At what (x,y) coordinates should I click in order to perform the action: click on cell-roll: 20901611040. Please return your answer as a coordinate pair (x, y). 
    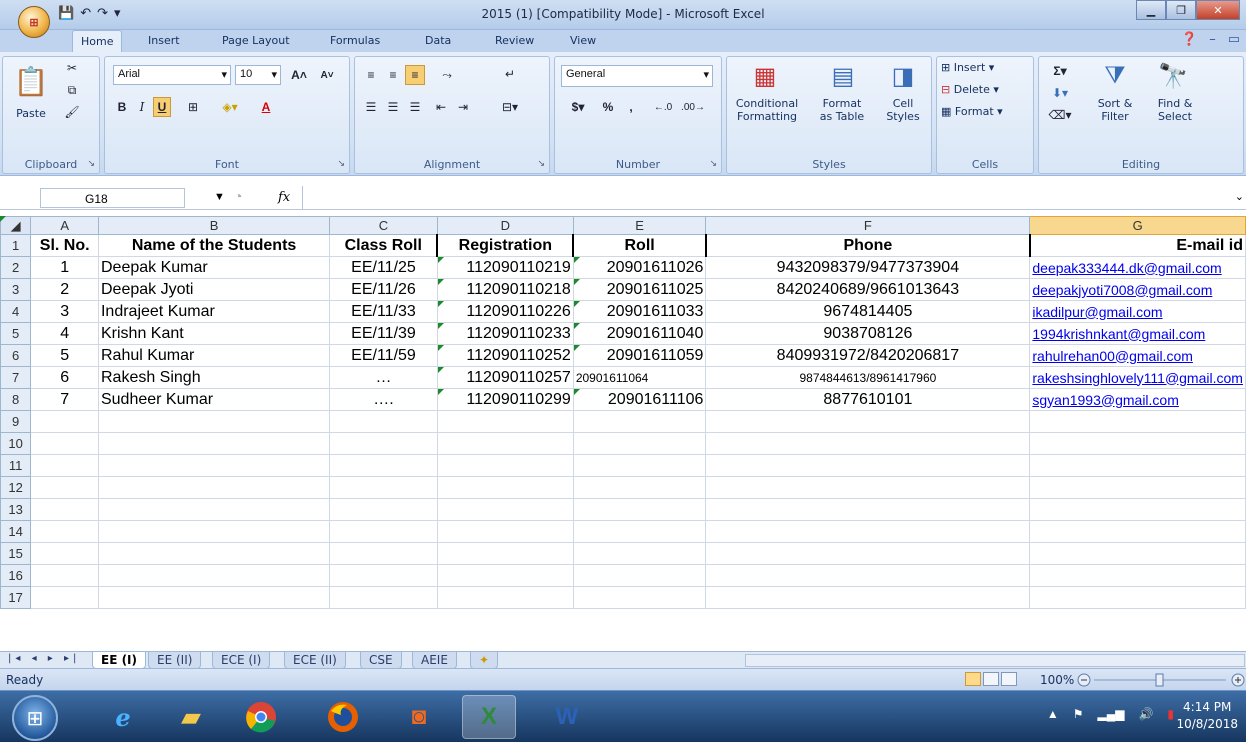
    Looking at the image, I should click on (639, 333).